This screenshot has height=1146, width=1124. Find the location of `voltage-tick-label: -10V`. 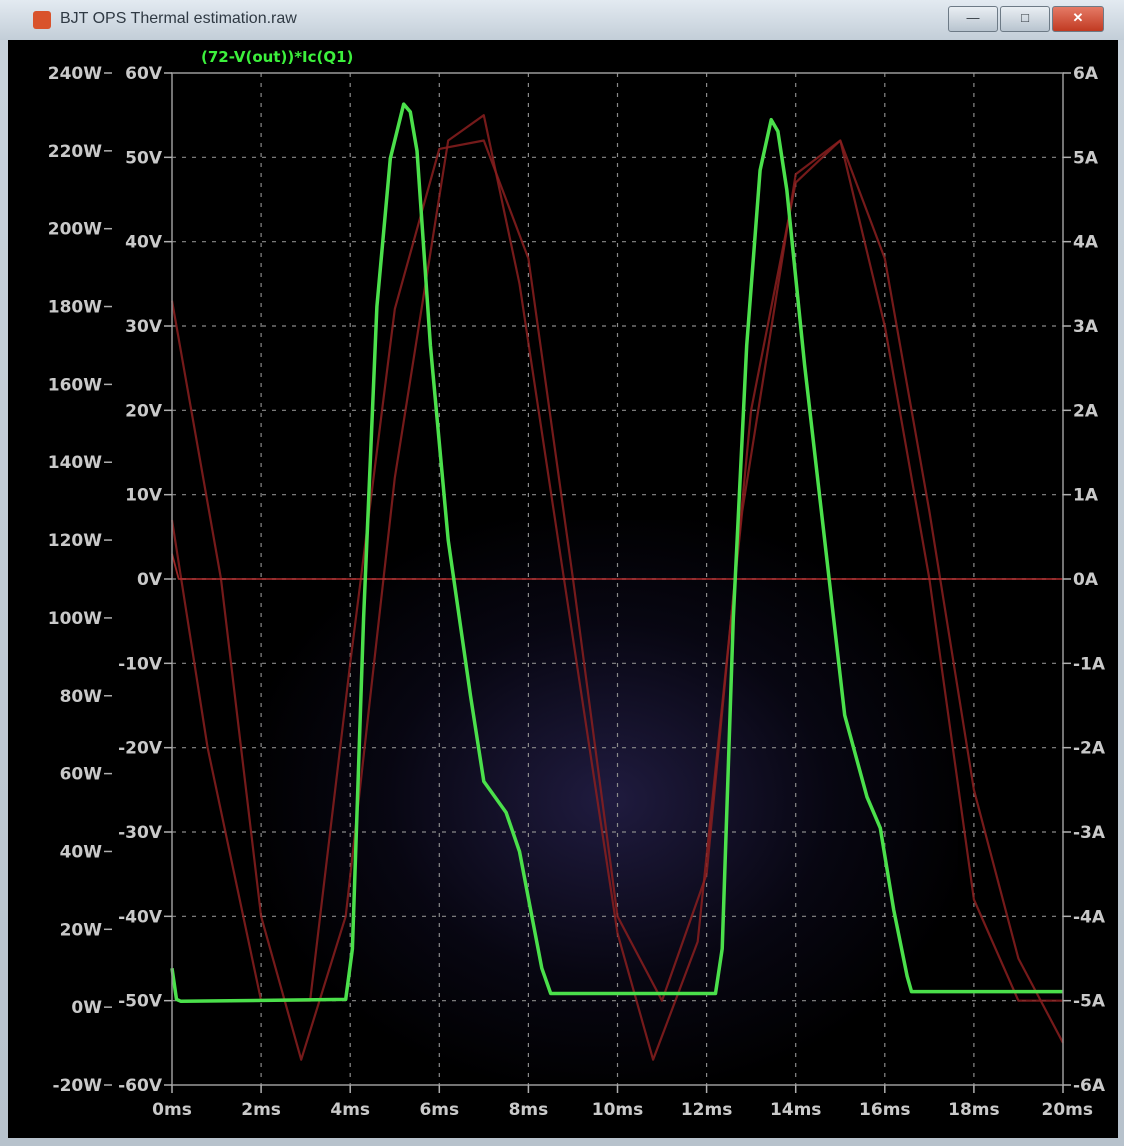

voltage-tick-label: -10V is located at coordinates (140, 664).